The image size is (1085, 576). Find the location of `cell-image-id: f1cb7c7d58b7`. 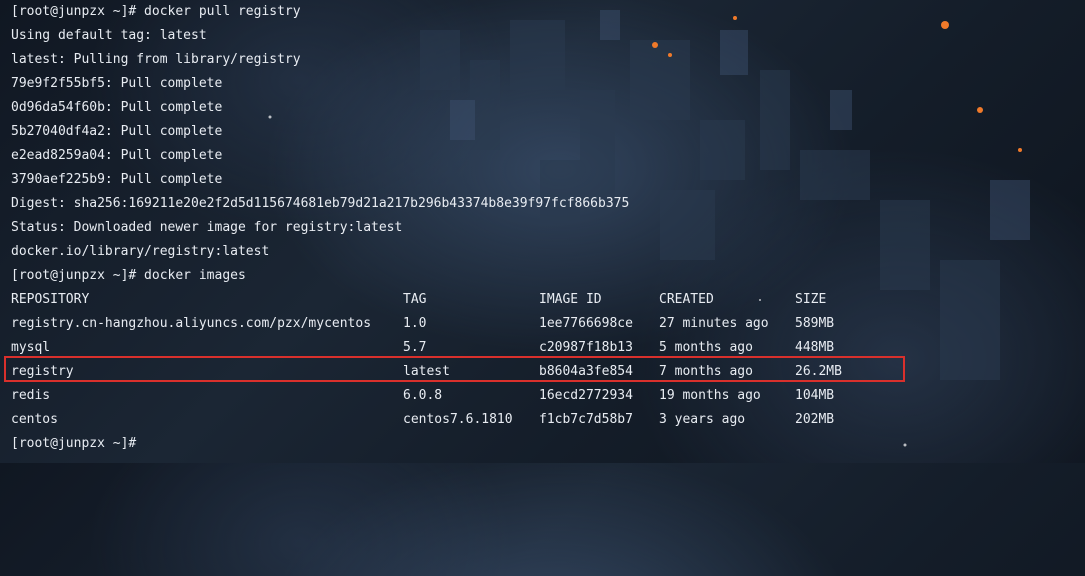

cell-image-id: f1cb7c7d58b7 is located at coordinates (586, 419).